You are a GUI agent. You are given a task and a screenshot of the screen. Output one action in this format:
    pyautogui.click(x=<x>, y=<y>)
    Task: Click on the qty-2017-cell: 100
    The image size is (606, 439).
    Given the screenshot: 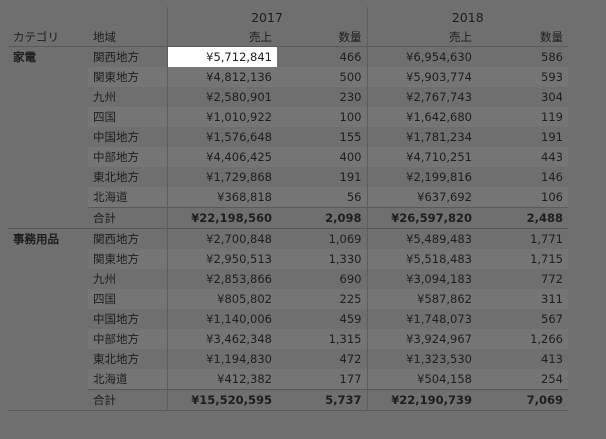 What is the action you would take?
    pyautogui.click(x=322, y=117)
    